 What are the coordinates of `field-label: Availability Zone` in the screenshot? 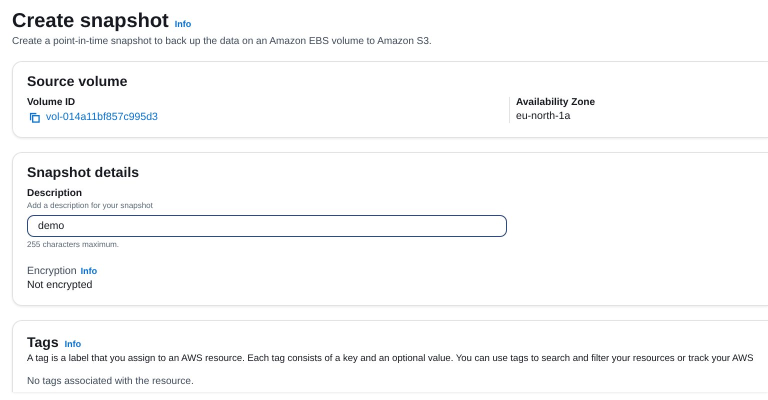 It's located at (556, 102).